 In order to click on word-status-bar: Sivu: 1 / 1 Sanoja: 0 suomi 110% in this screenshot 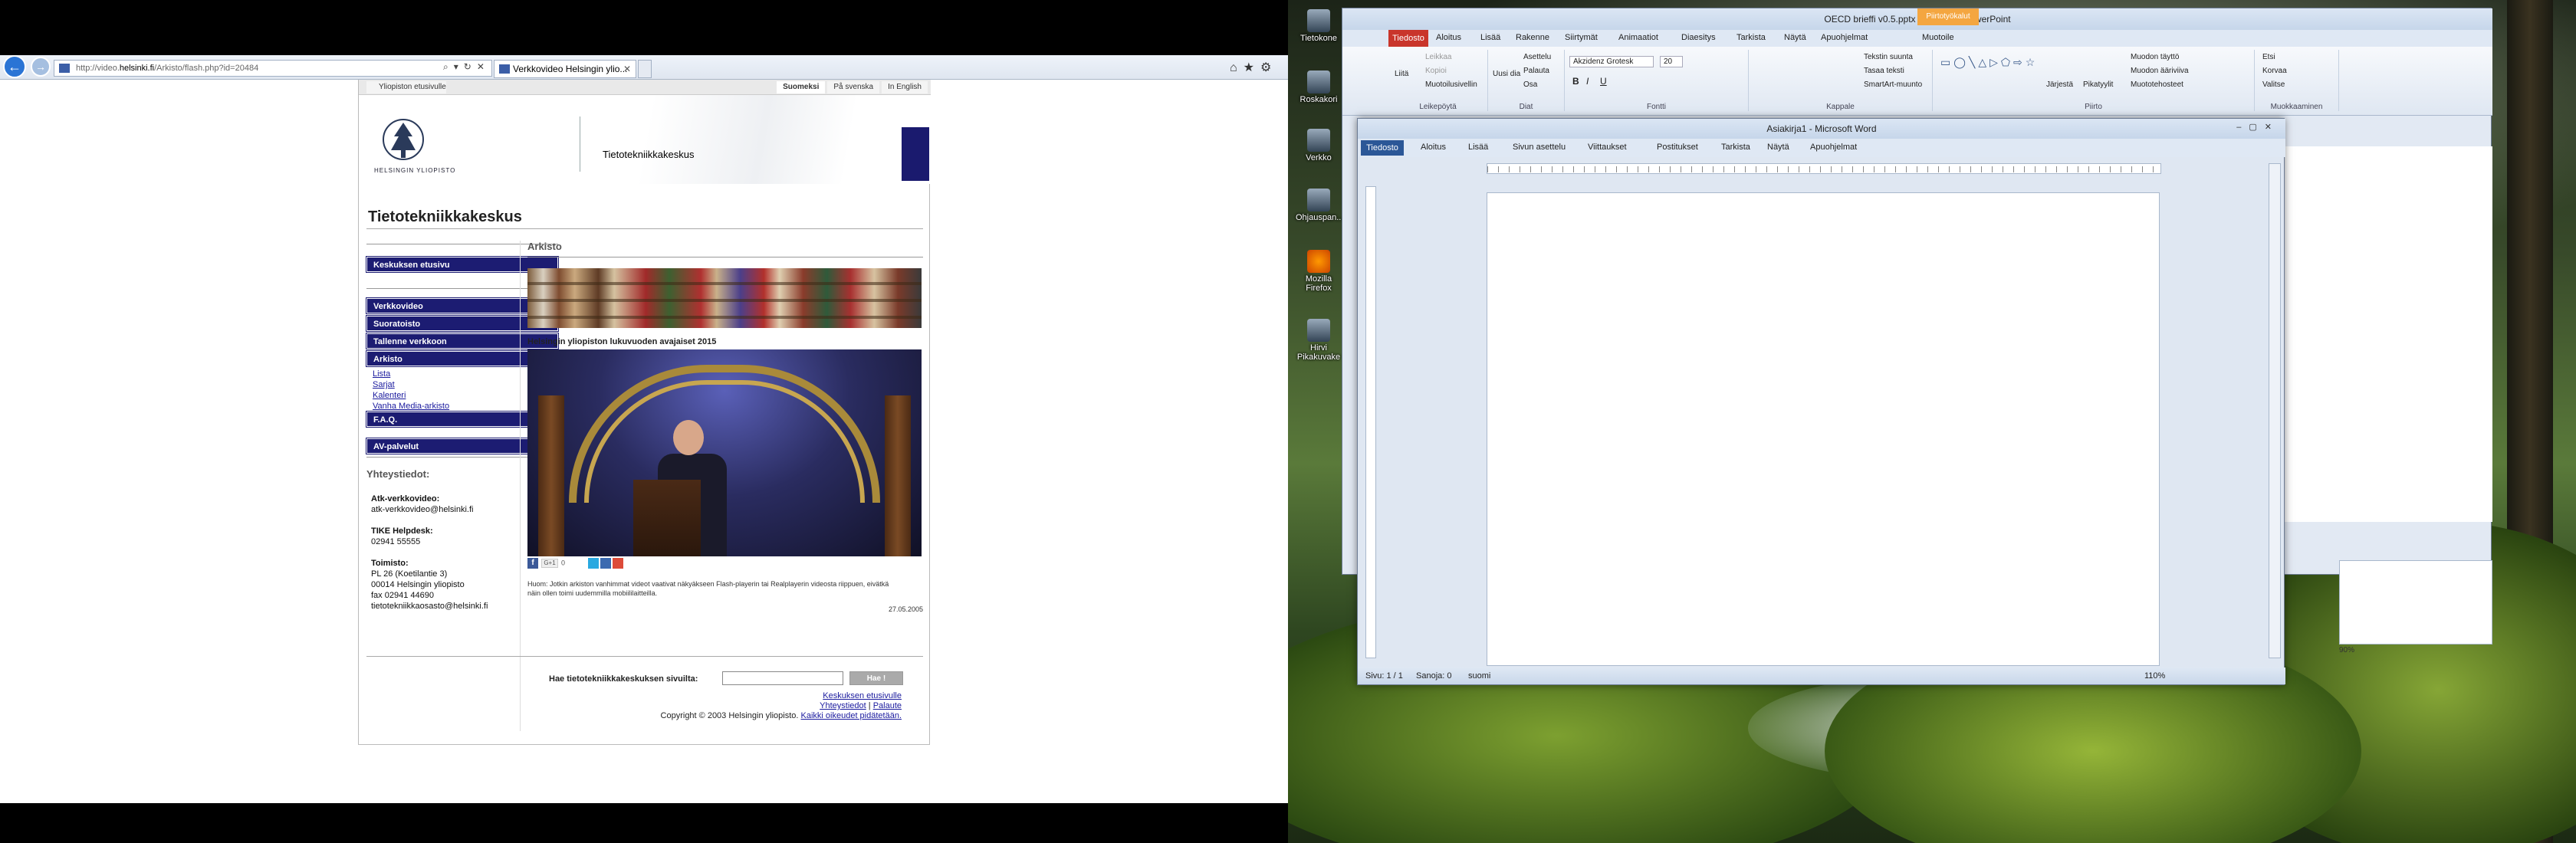, I will do `click(1822, 676)`.